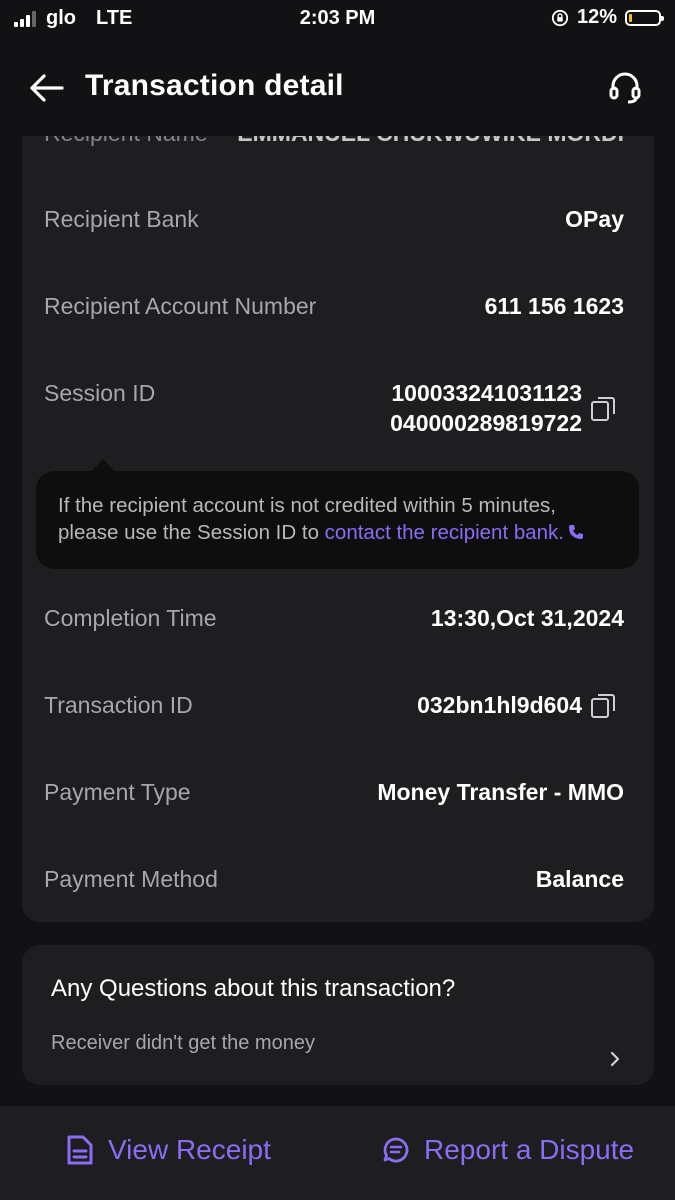 The width and height of the screenshot is (675, 1200). I want to click on arrow-left-icon, so click(46, 88).